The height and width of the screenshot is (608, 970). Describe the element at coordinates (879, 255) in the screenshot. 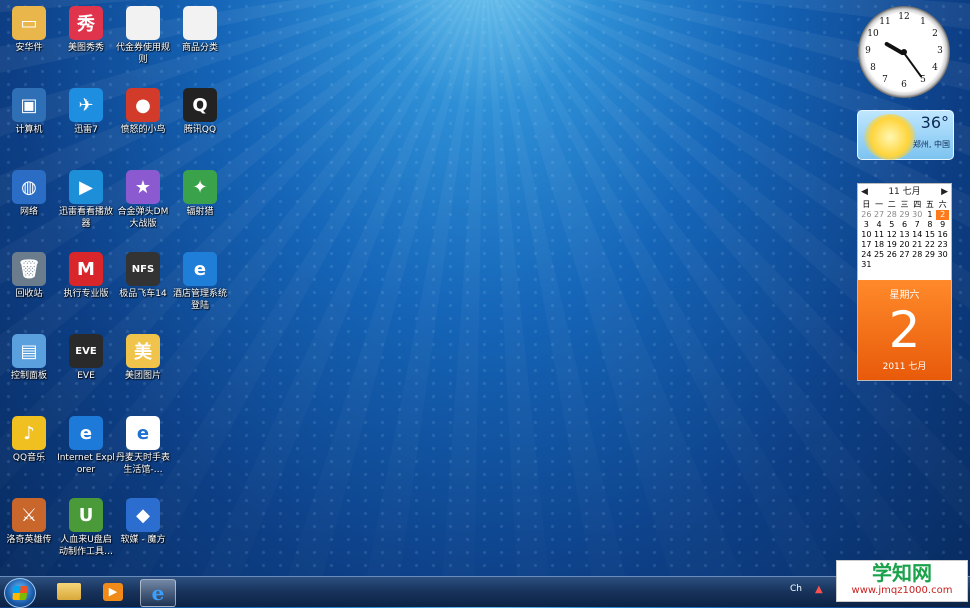

I see `calendar-day: 25` at that location.